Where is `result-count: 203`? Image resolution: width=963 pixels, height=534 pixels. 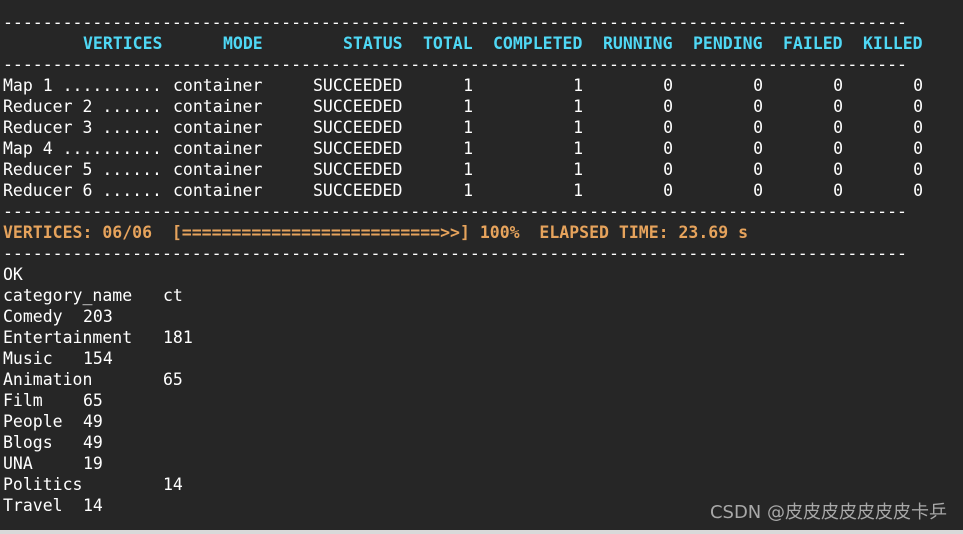
result-count: 203 is located at coordinates (98, 316).